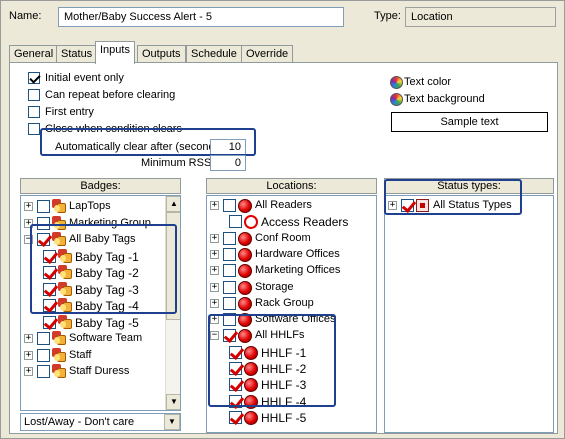 The image size is (565, 439). What do you see at coordinates (34, 54) in the screenshot?
I see `tab-general: General` at bounding box center [34, 54].